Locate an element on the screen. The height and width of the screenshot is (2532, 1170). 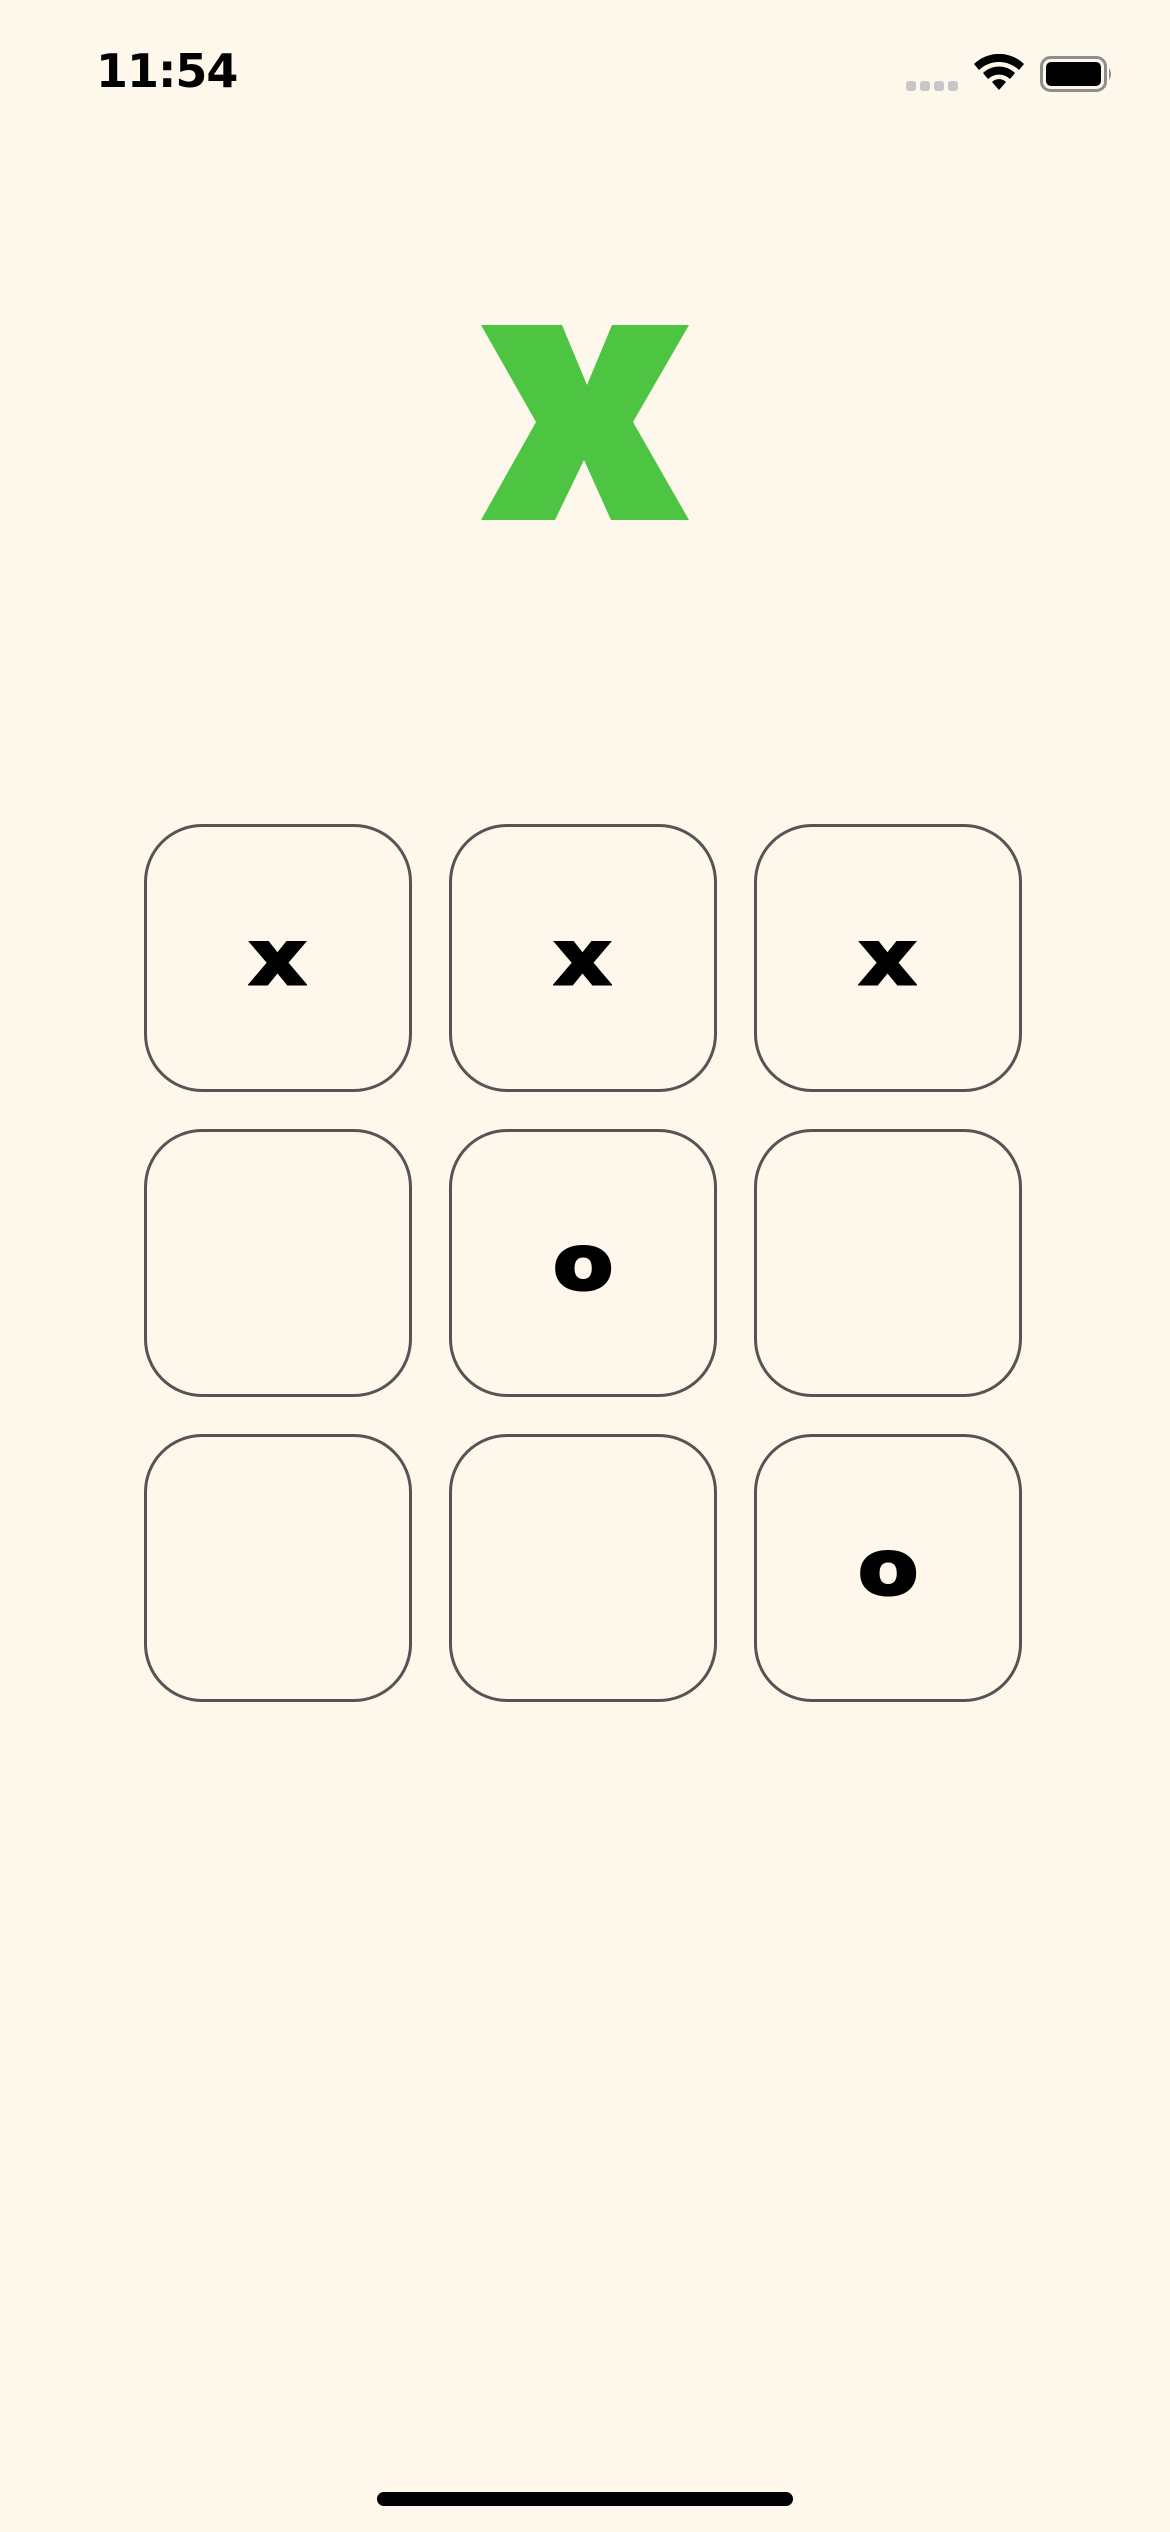
cellular-signal-icon is located at coordinates (932, 86).